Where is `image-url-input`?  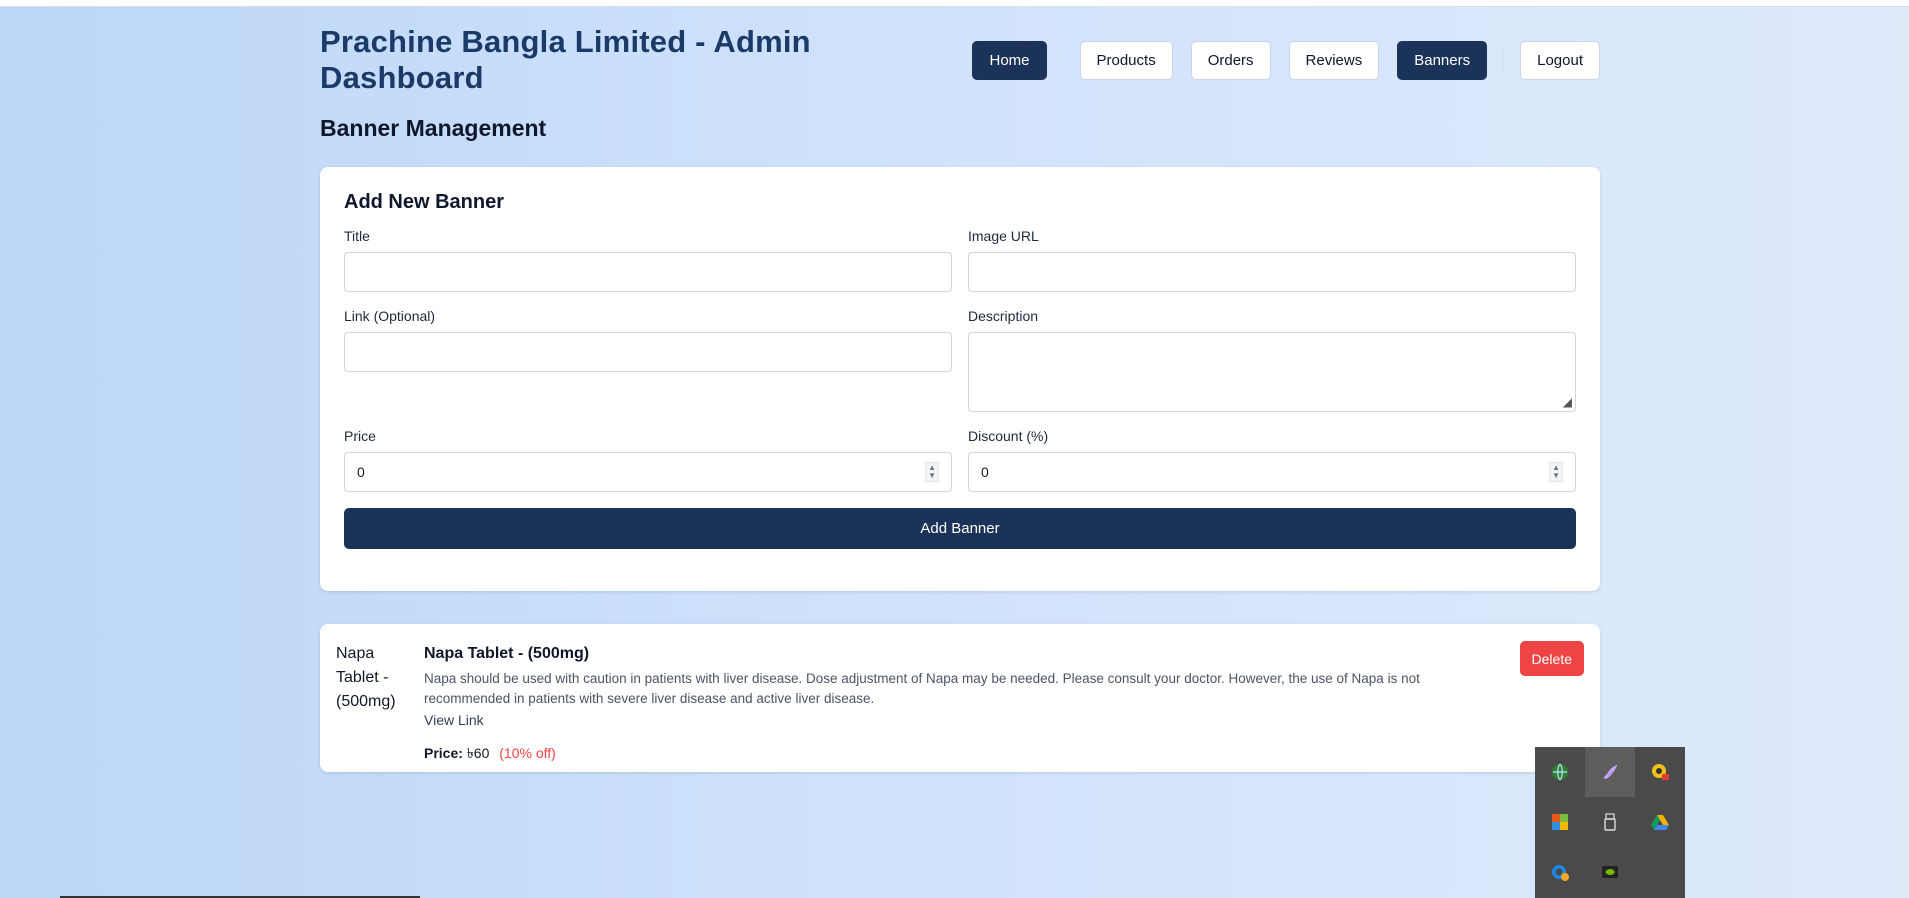 image-url-input is located at coordinates (1272, 272).